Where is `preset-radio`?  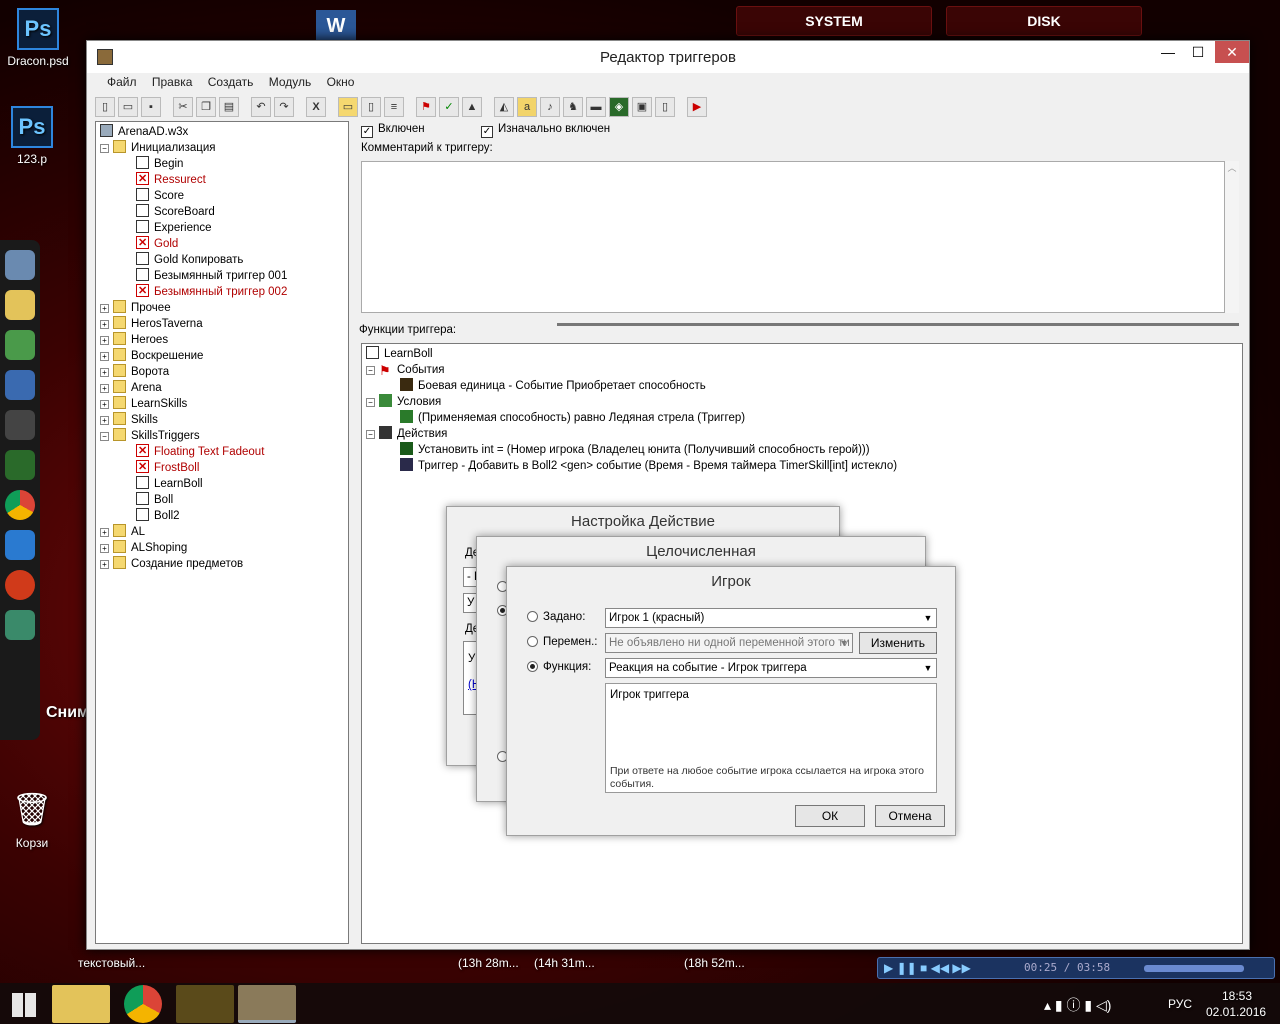
preset-radio is located at coordinates (532, 616).